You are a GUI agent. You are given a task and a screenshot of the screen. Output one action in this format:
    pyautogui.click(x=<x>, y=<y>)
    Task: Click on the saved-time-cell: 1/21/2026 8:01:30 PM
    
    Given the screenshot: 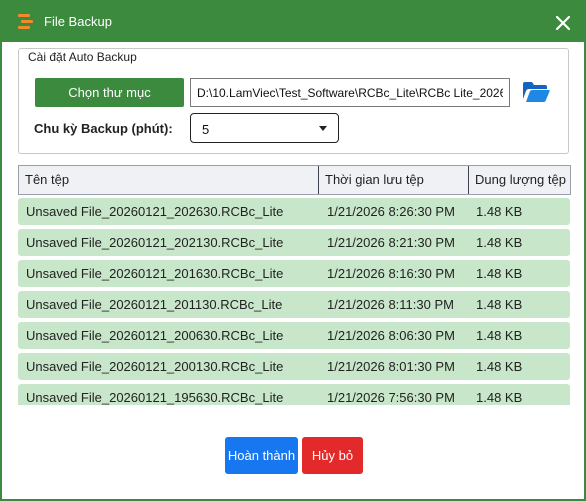 What is the action you would take?
    pyautogui.click(x=391, y=366)
    